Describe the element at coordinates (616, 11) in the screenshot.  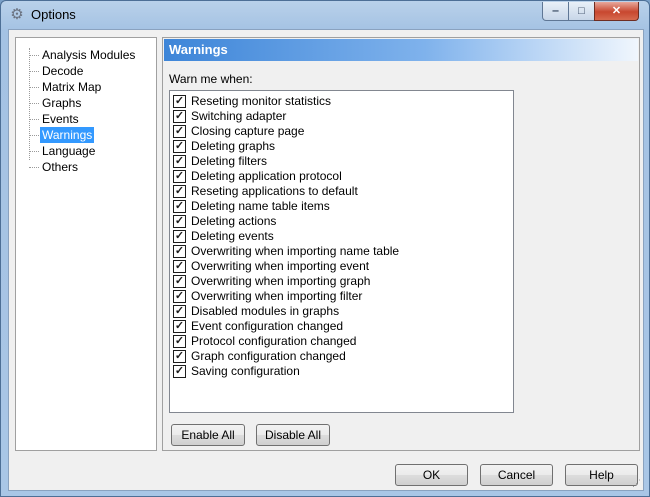
I see `close-button: ✕` at that location.